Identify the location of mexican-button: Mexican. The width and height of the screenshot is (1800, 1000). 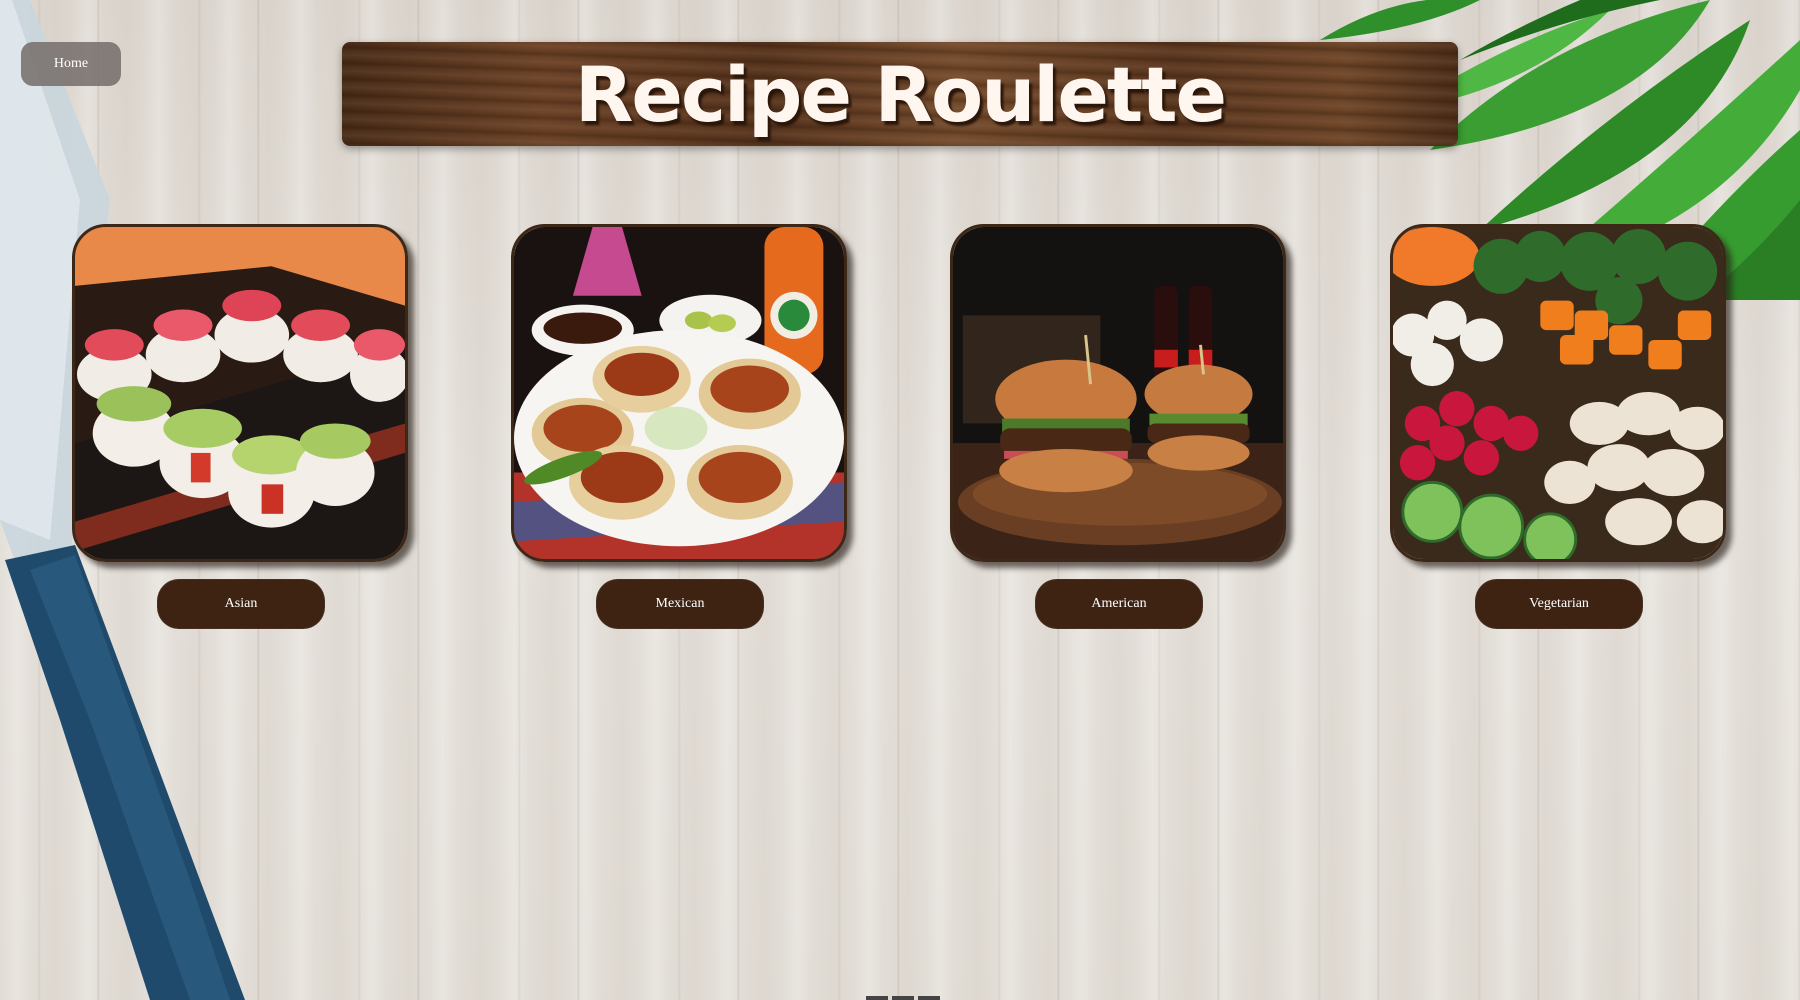
(680, 604).